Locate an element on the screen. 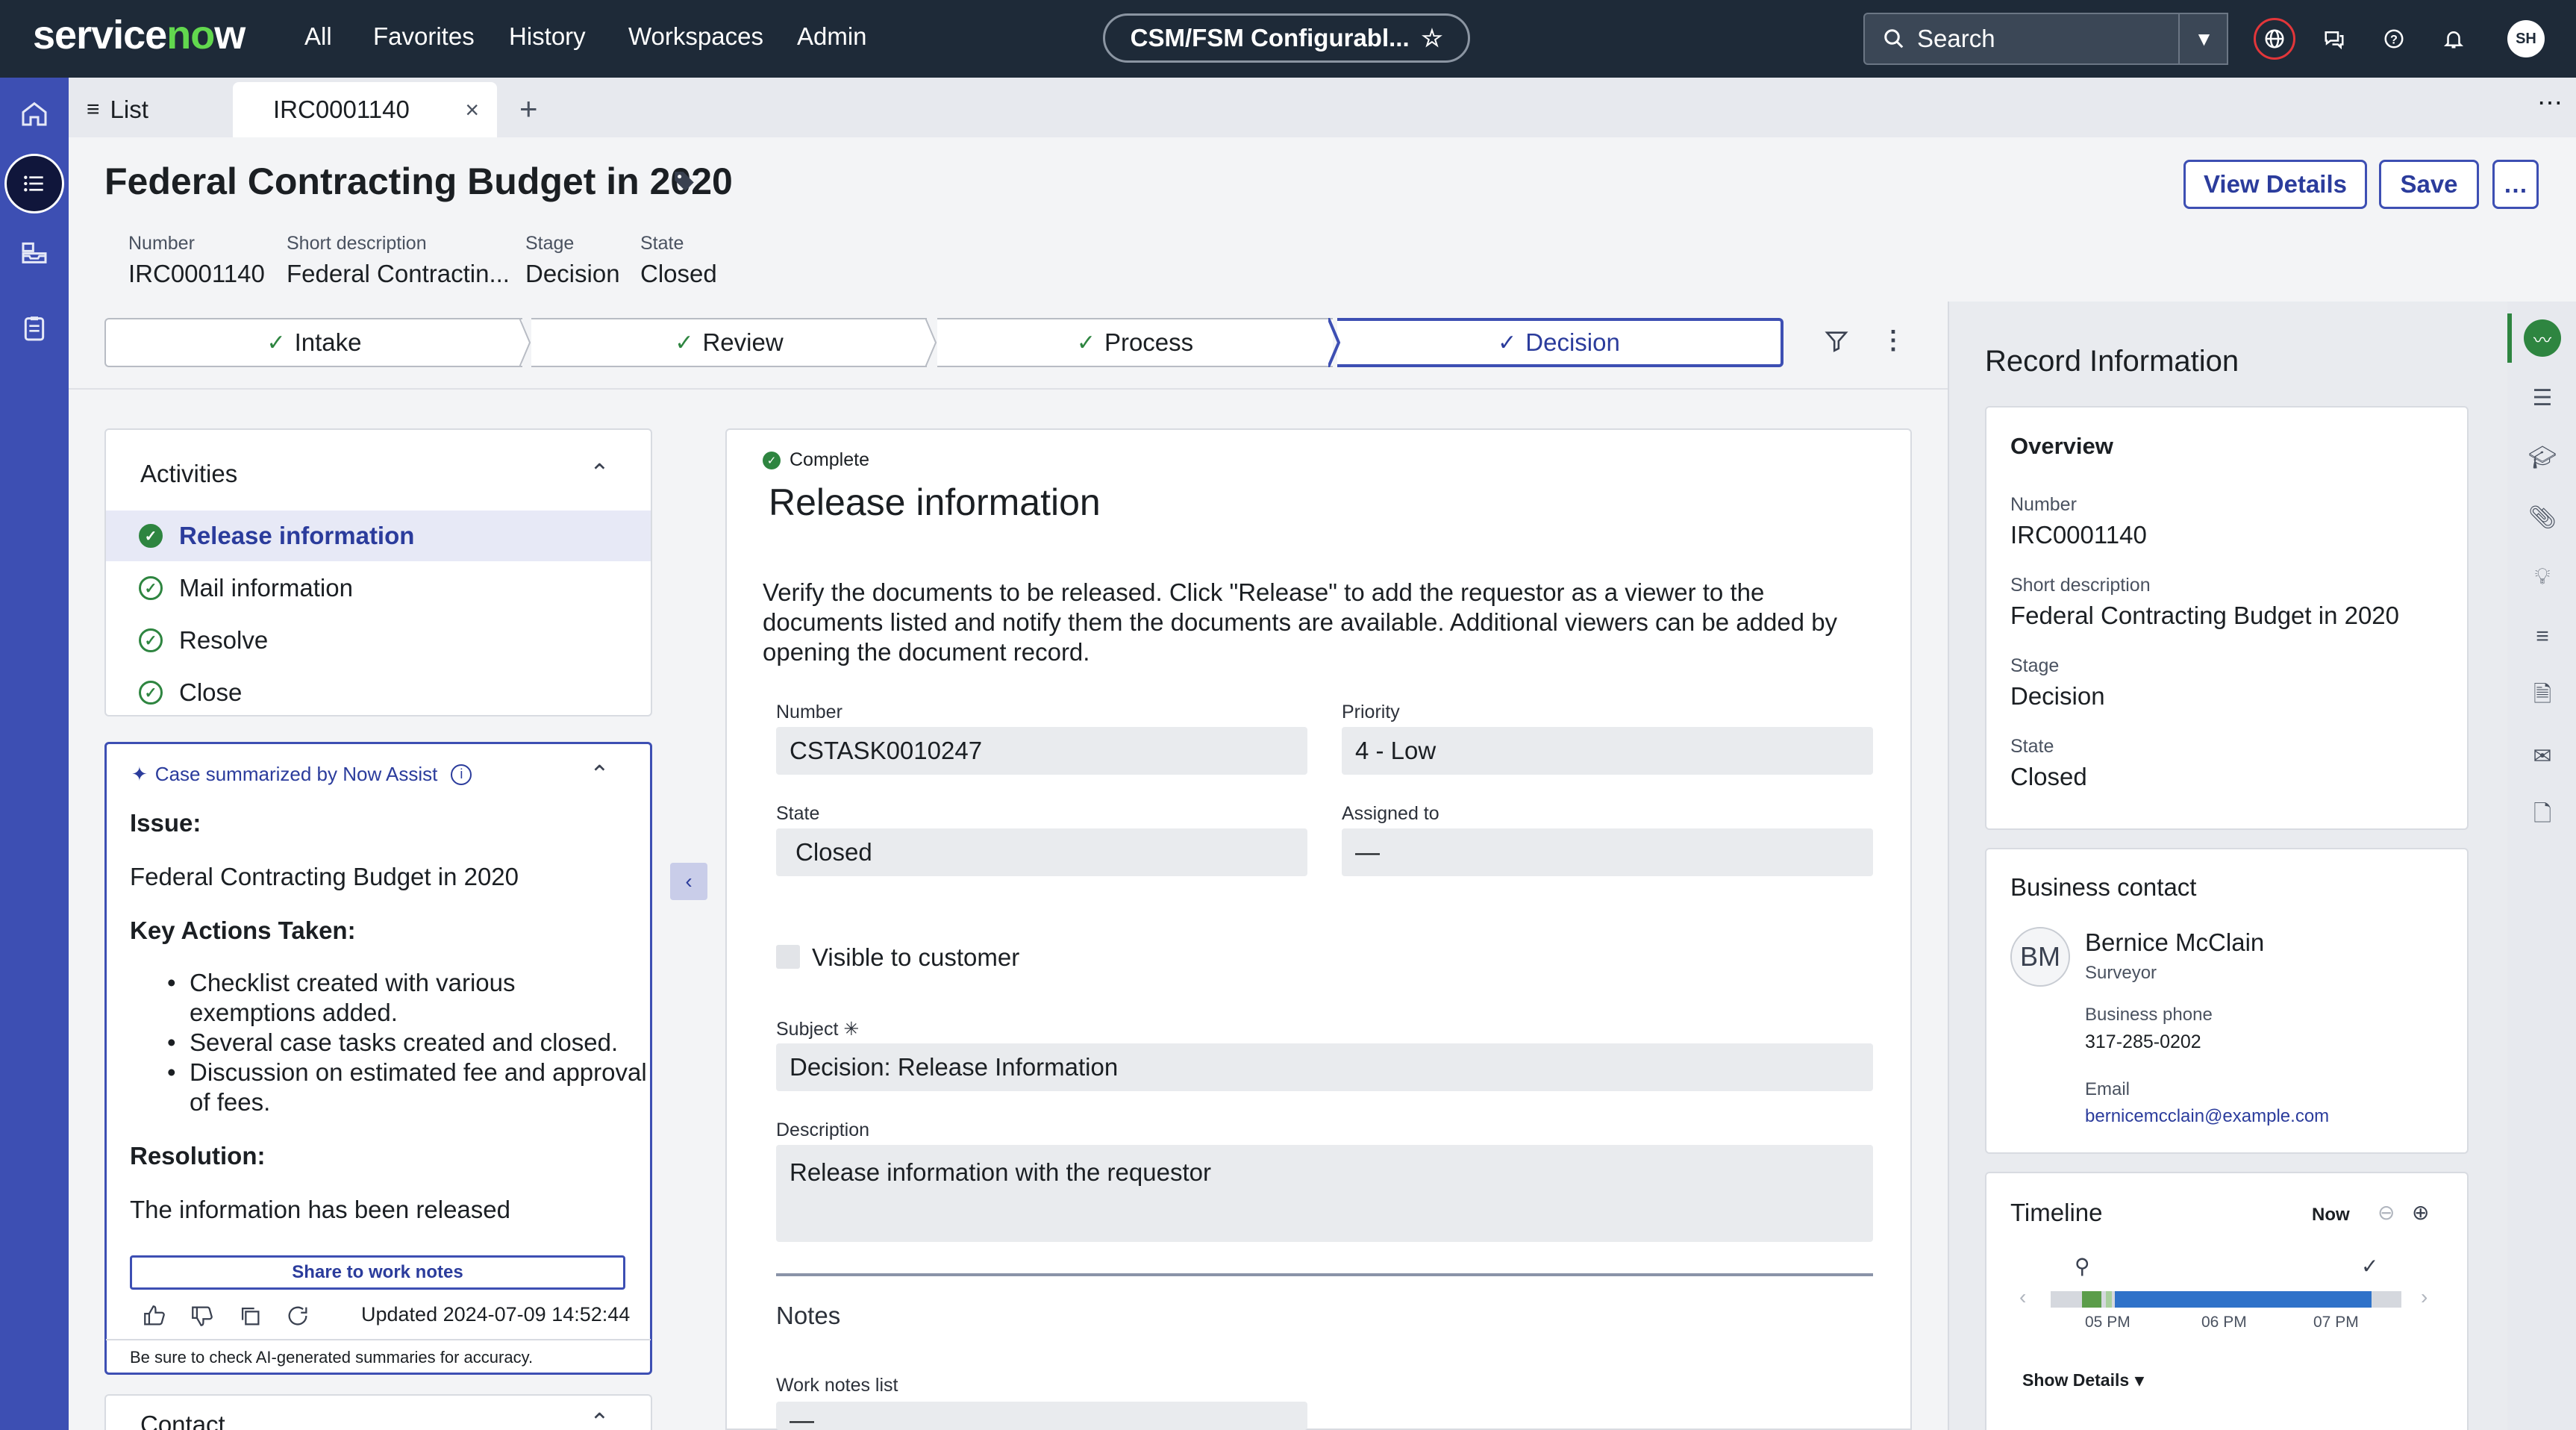 Image resolution: width=2576 pixels, height=1430 pixels. timeline-next-icon: › is located at coordinates (2424, 1297).